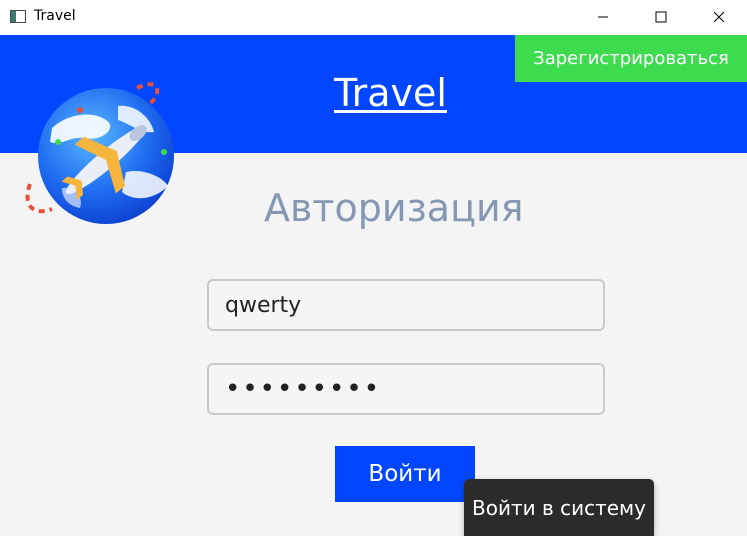 This screenshot has height=536, width=747. What do you see at coordinates (373, 17) in the screenshot?
I see `title-bar: Travel` at bounding box center [373, 17].